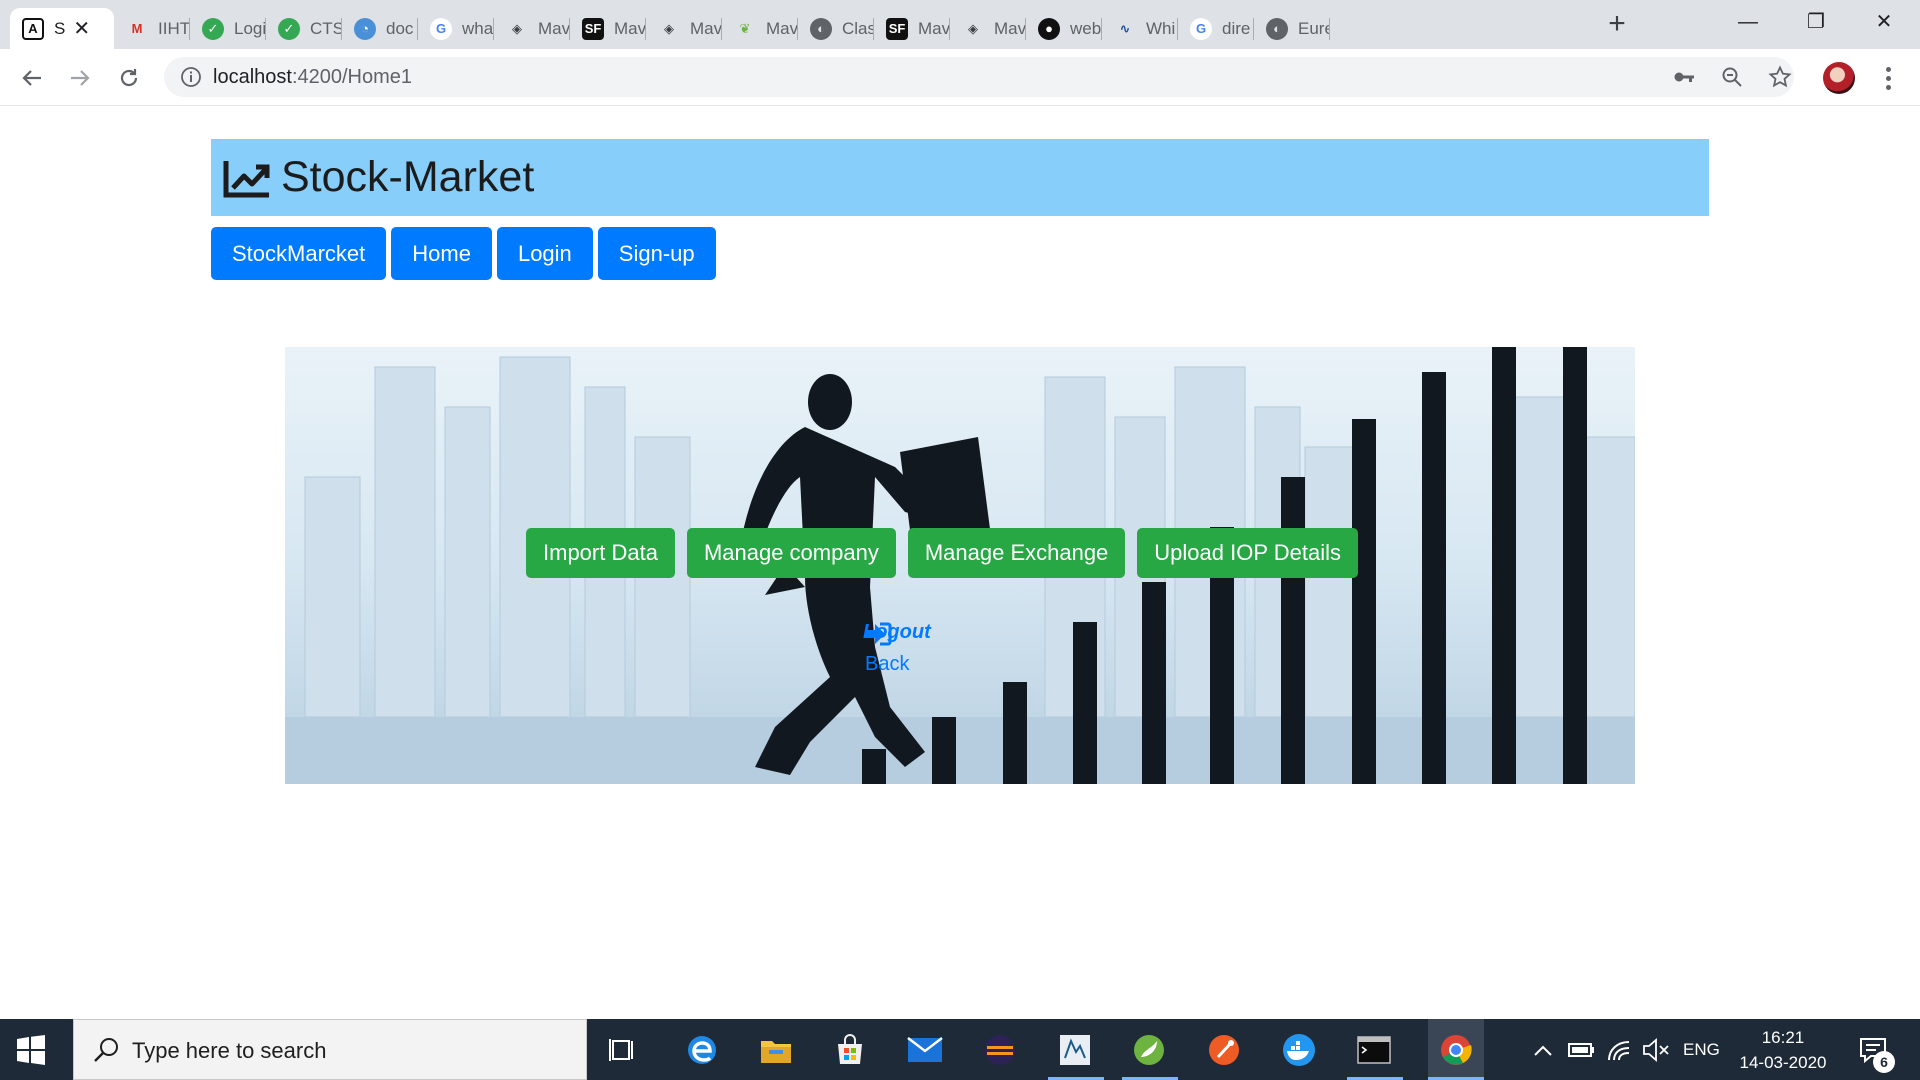 Image resolution: width=1920 pixels, height=1080 pixels. I want to click on browser-menu-icon, so click(1888, 78).